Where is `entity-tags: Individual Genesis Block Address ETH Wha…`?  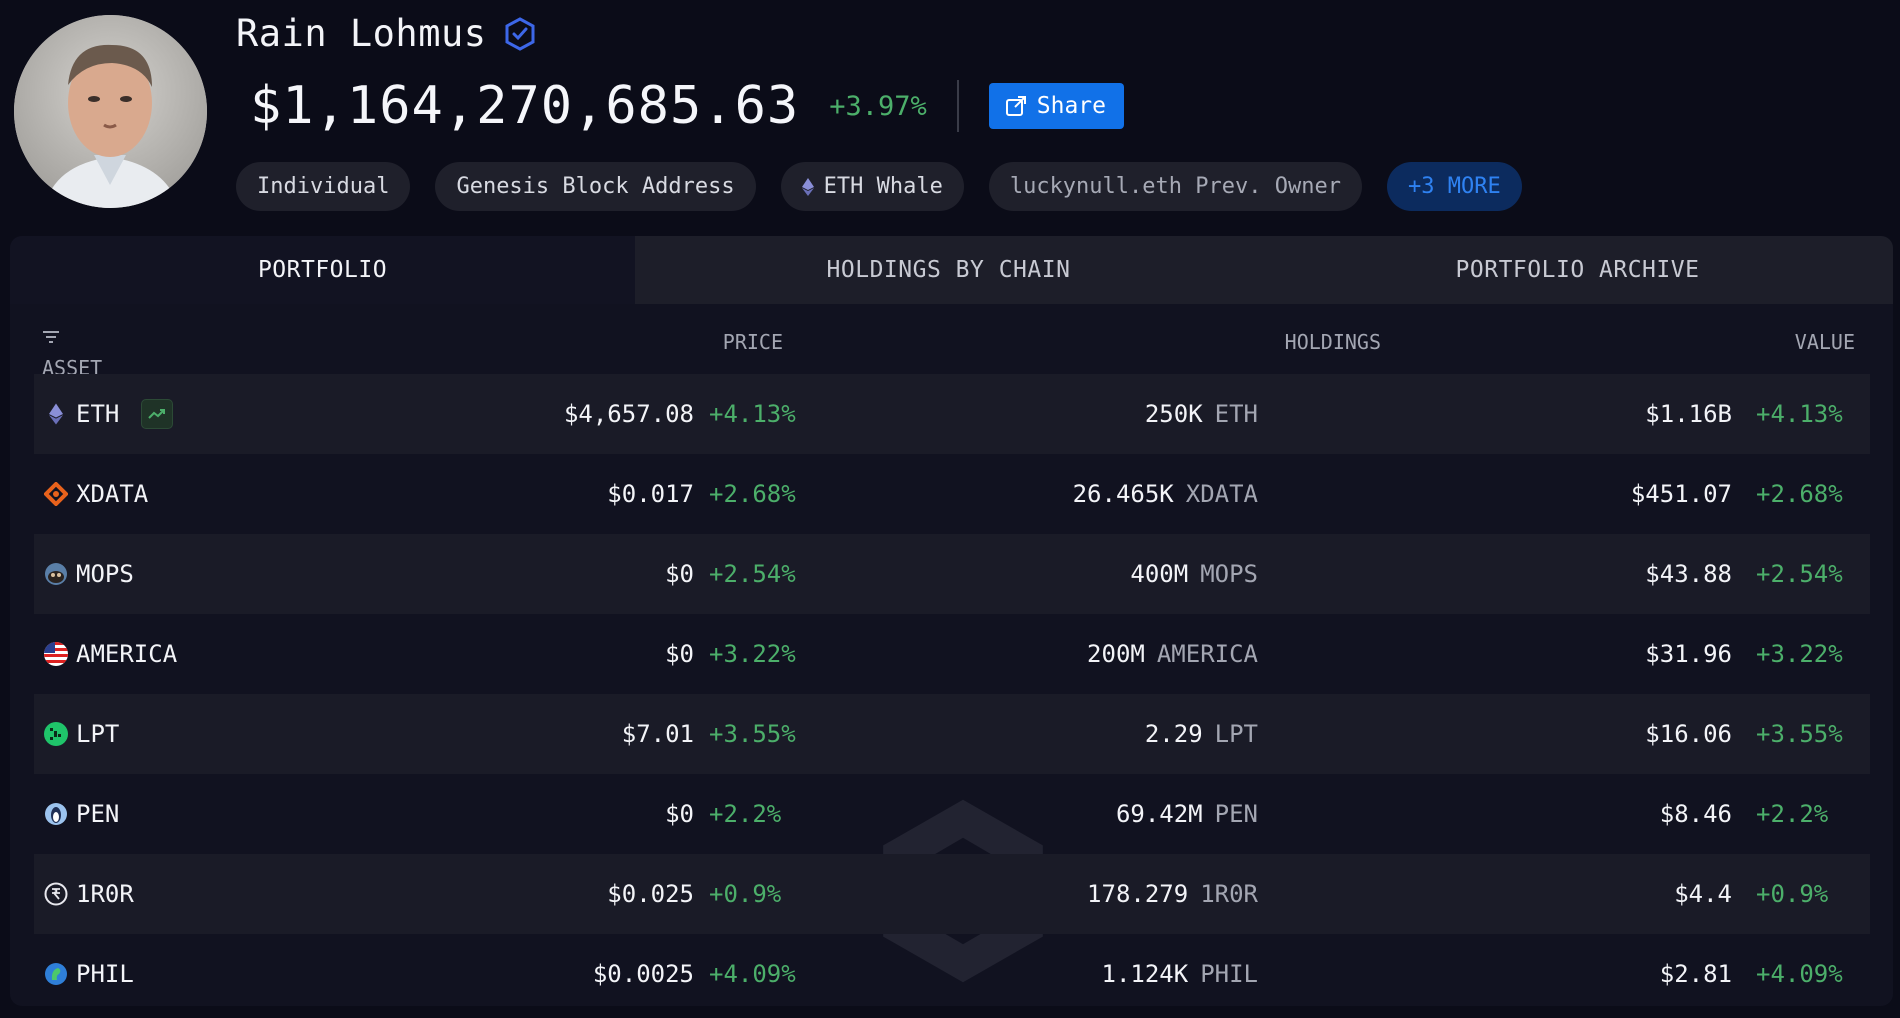
entity-tags: Individual Genesis Block Address ETH Wha… is located at coordinates (879, 186).